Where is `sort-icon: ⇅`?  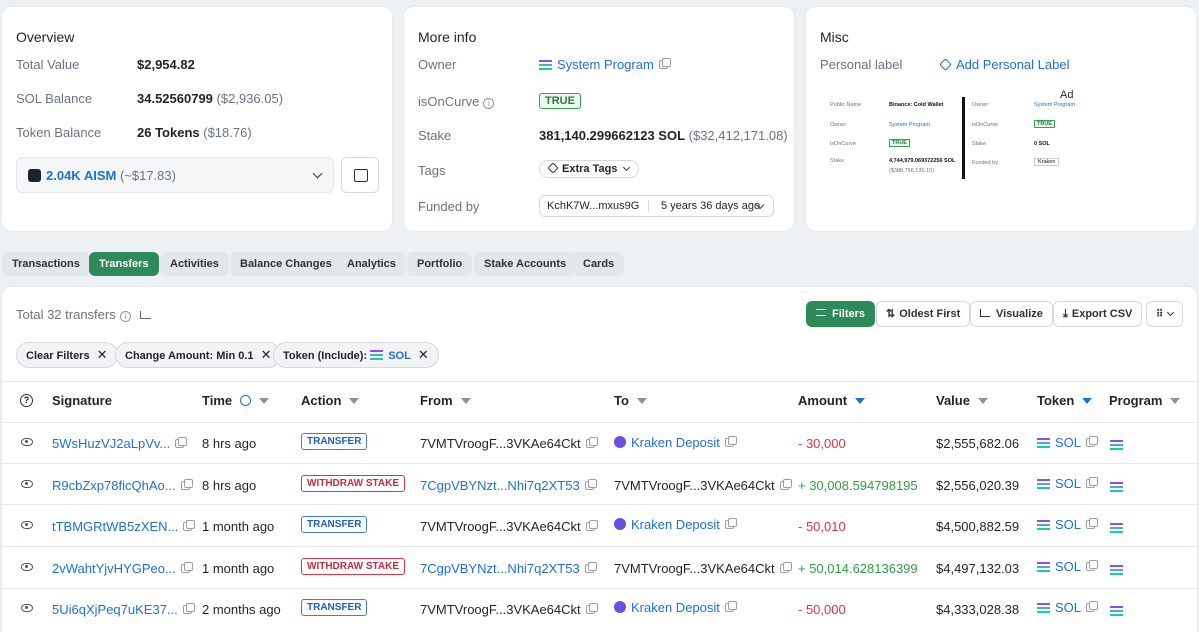
sort-icon: ⇅ is located at coordinates (891, 314).